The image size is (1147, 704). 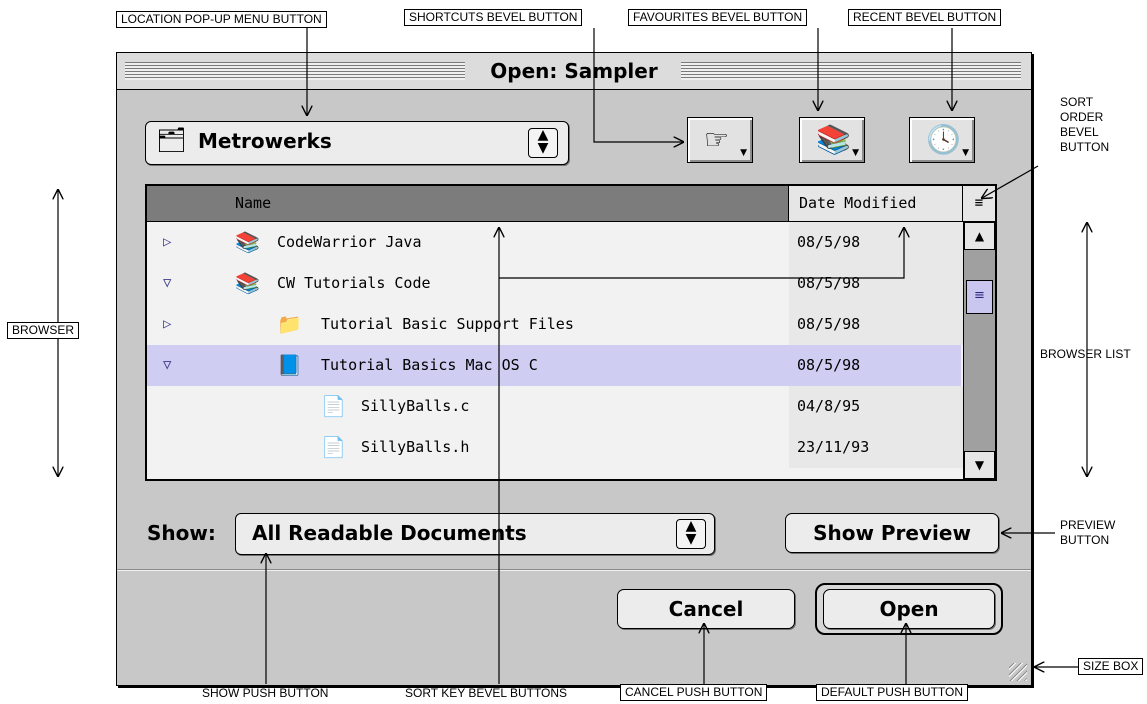 What do you see at coordinates (486, 693) in the screenshot?
I see `label-sort-key: SORT KEY BEVEL BUTTONS` at bounding box center [486, 693].